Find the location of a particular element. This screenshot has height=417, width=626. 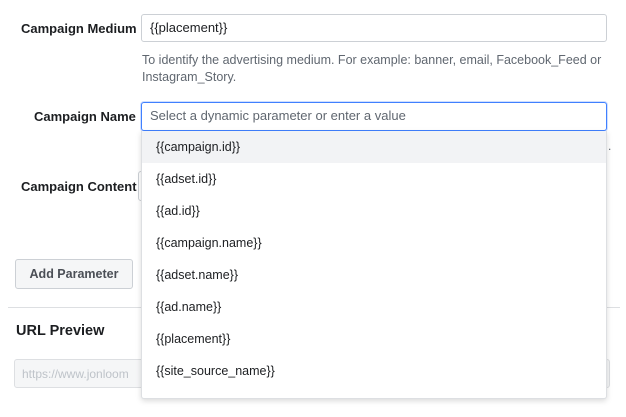

dropdown-option: {{ad.id}} is located at coordinates (374, 211).